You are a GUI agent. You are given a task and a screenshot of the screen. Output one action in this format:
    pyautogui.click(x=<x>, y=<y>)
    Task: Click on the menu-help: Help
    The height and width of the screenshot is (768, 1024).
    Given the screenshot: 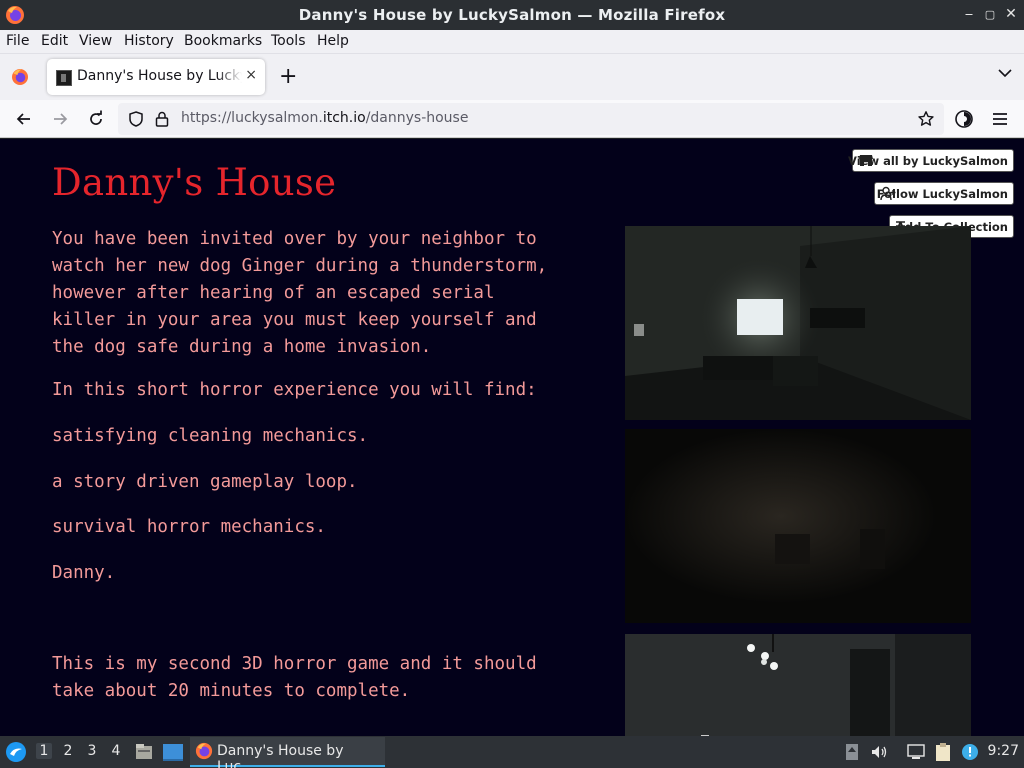 What is the action you would take?
    pyautogui.click(x=333, y=41)
    